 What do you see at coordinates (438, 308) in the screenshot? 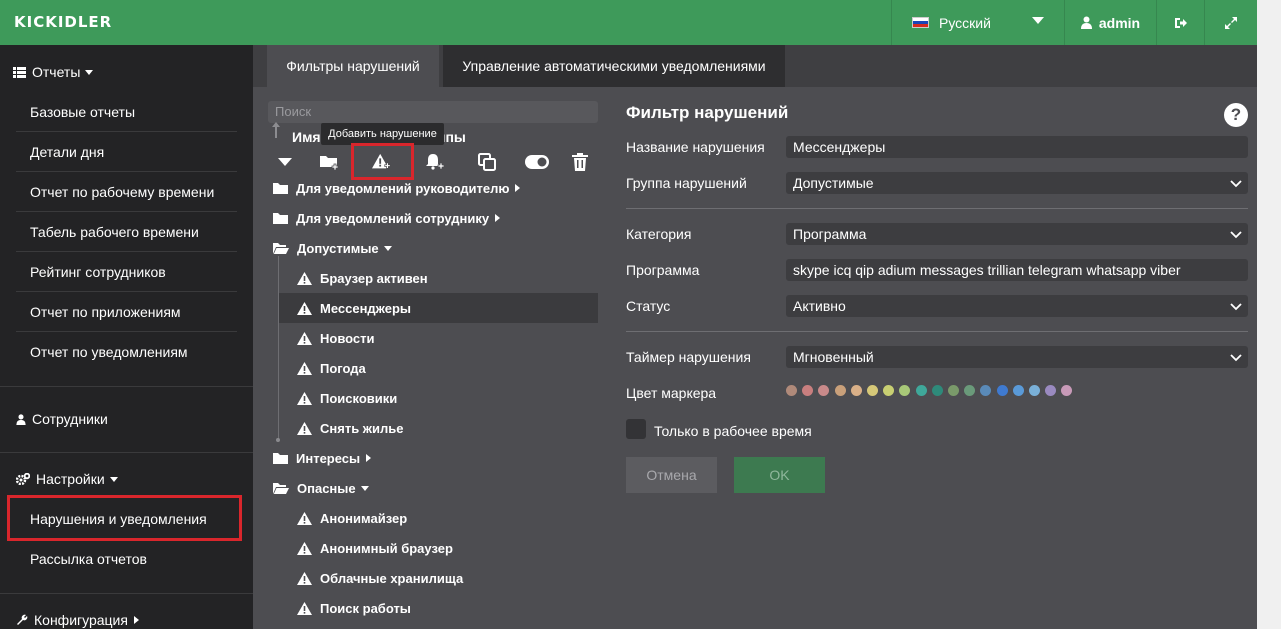
I see `tree-item-messengers-selected: Мессенджеры` at bounding box center [438, 308].